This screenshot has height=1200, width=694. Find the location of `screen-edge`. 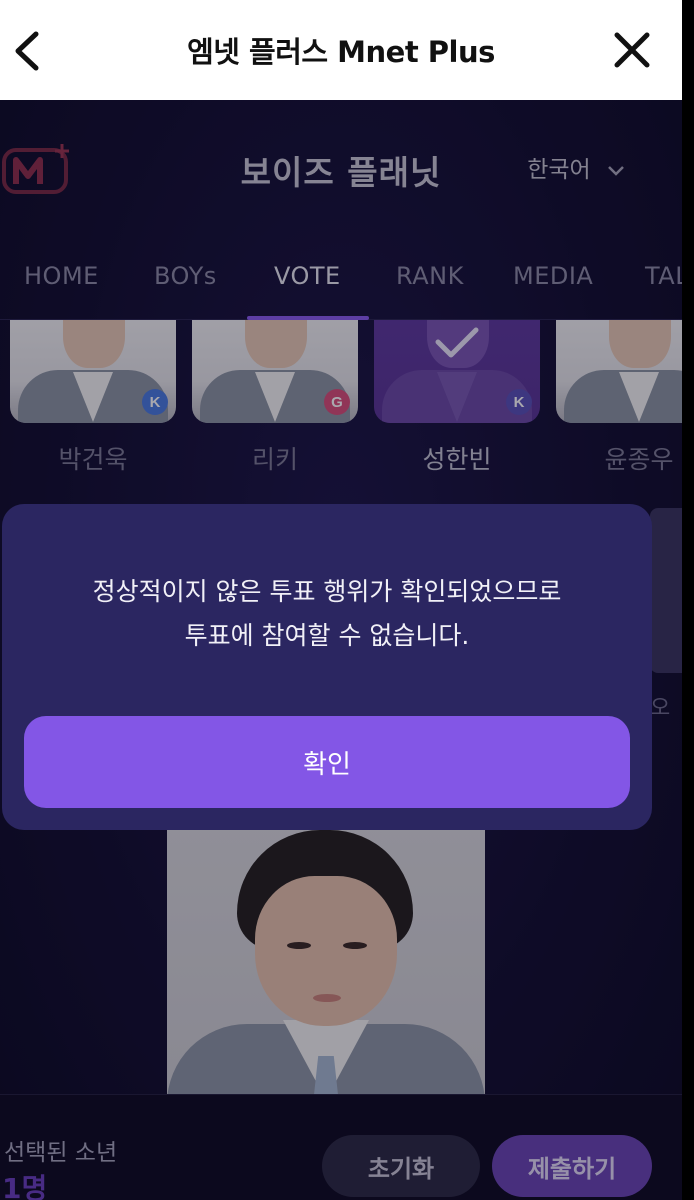

screen-edge is located at coordinates (688, 600).